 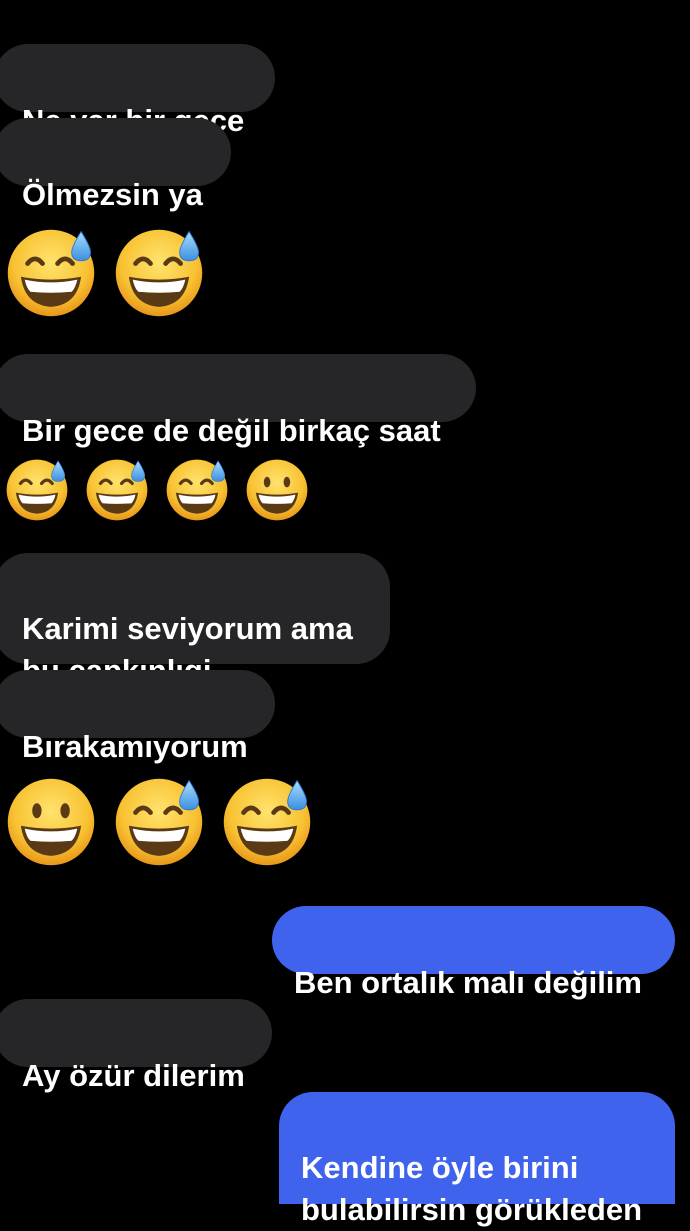 What do you see at coordinates (115, 165) in the screenshot?
I see `incoming-message-bubble: Ölmezsin ya` at bounding box center [115, 165].